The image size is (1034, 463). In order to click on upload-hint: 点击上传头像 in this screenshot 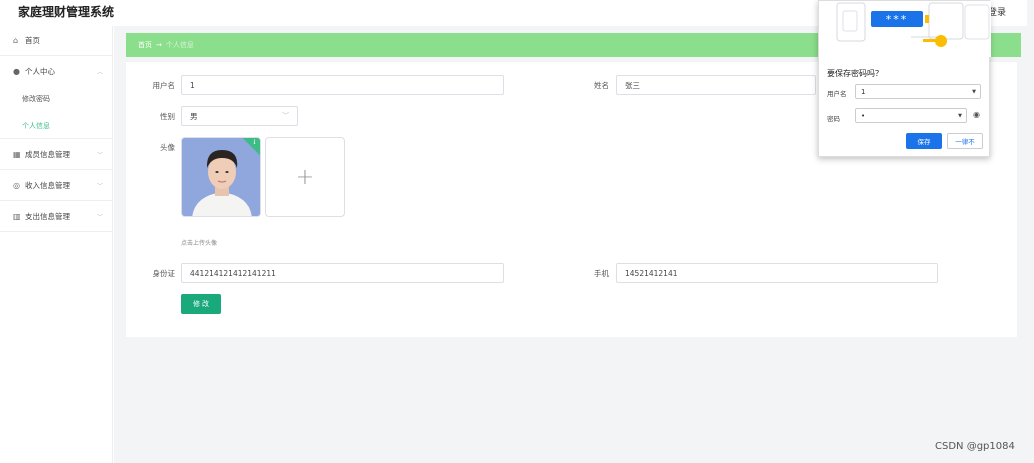, I will do `click(199, 243)`.